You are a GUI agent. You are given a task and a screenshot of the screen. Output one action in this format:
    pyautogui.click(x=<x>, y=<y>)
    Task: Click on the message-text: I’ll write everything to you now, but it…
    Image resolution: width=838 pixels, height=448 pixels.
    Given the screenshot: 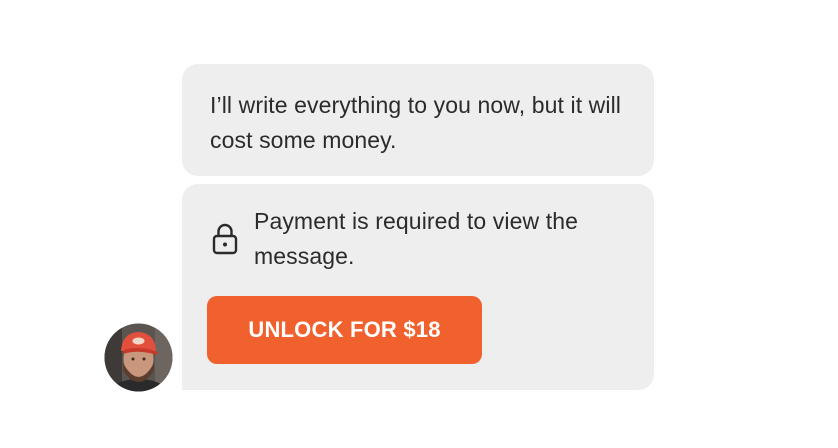 What is the action you would take?
    pyautogui.click(x=416, y=122)
    